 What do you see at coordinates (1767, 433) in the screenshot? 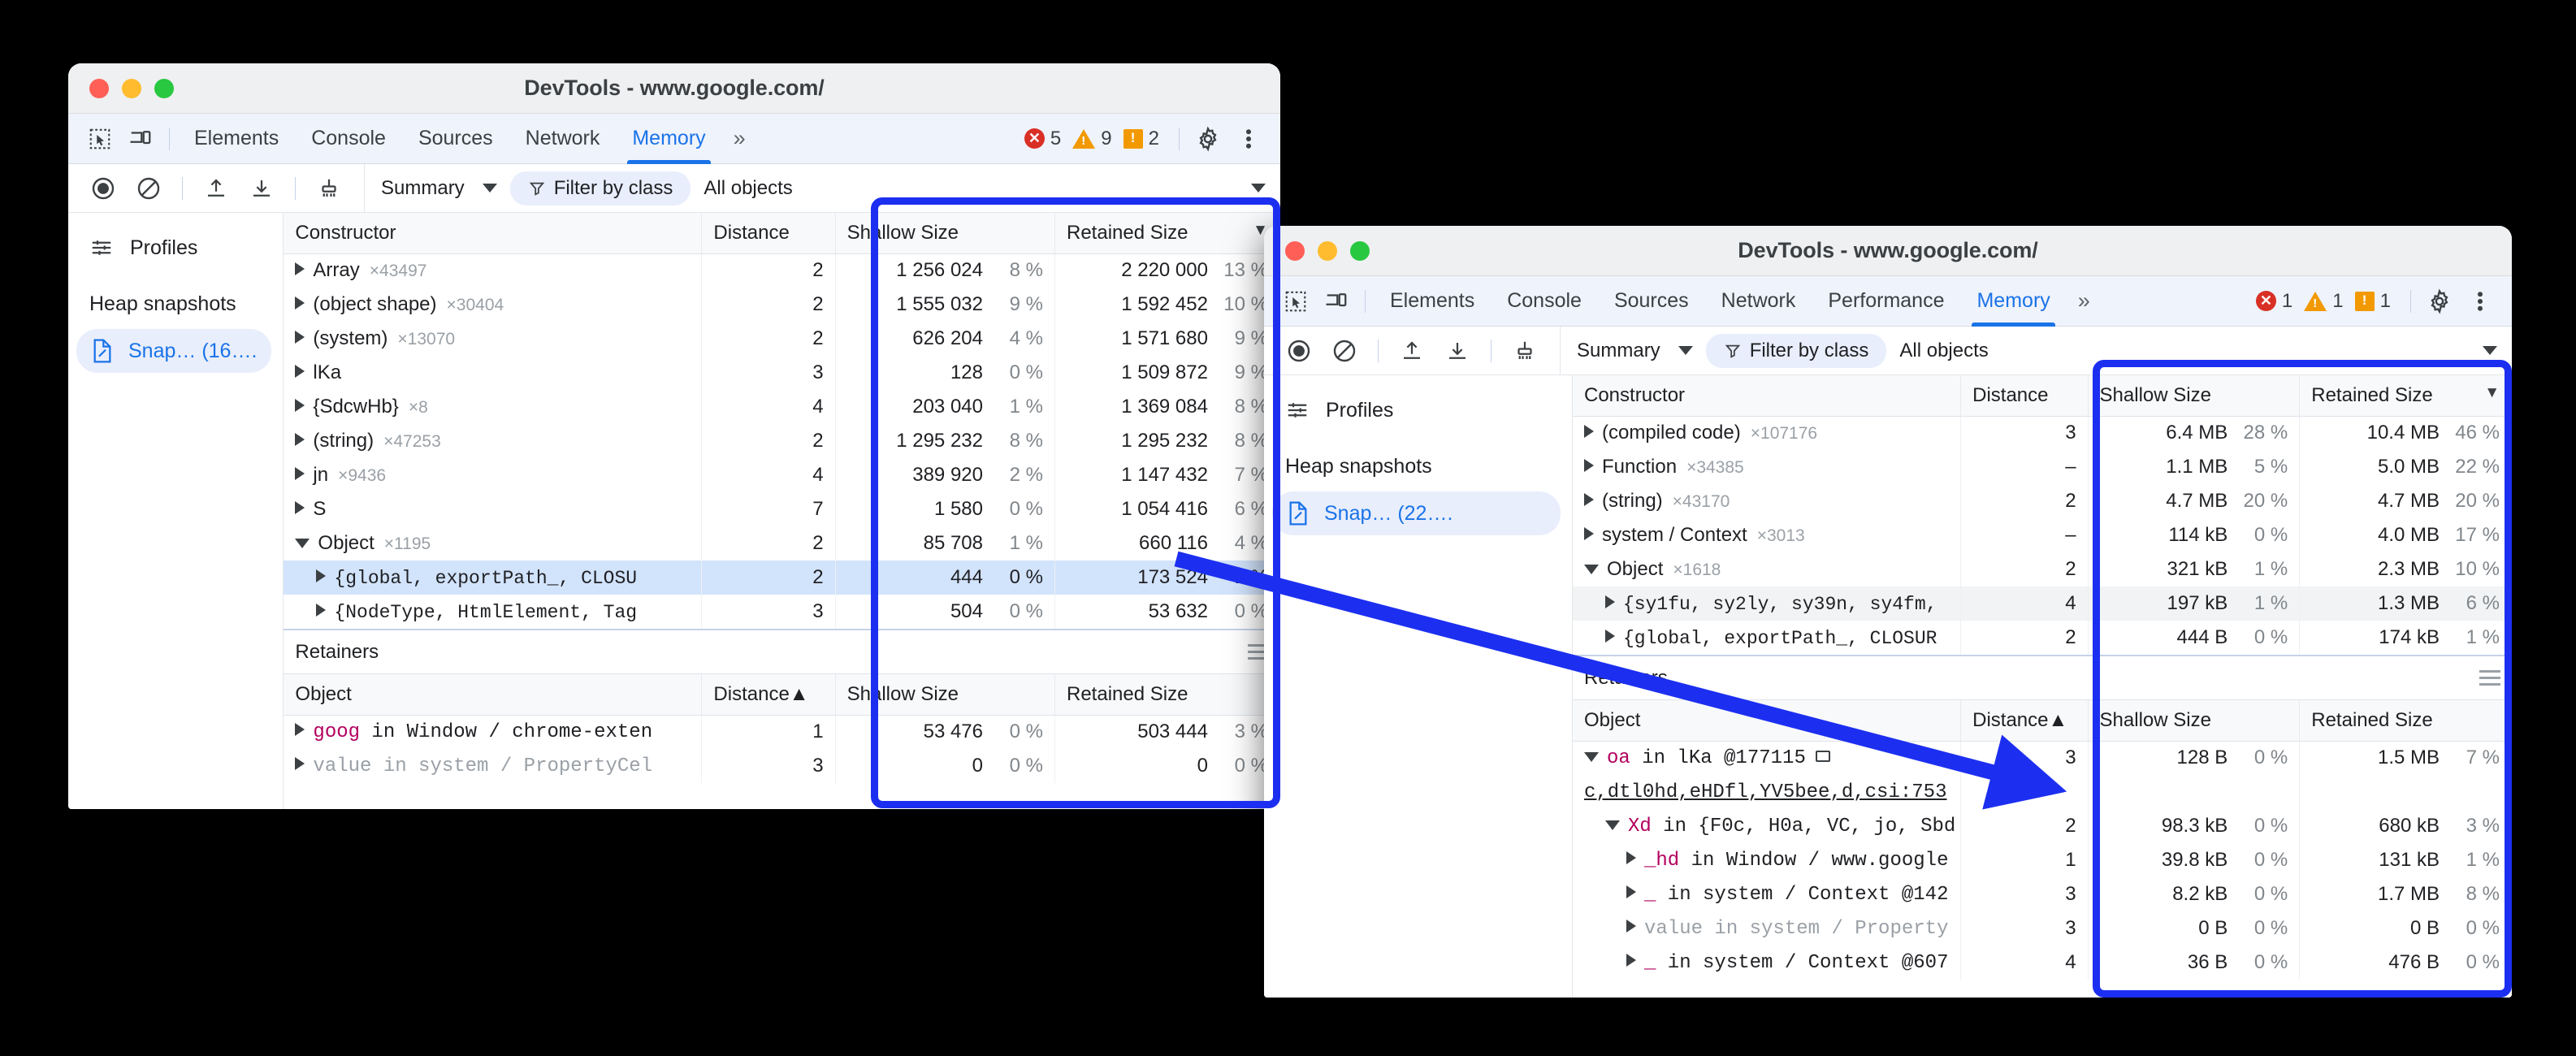
I see `constructor-cell: (compiled code) ×107176` at bounding box center [1767, 433].